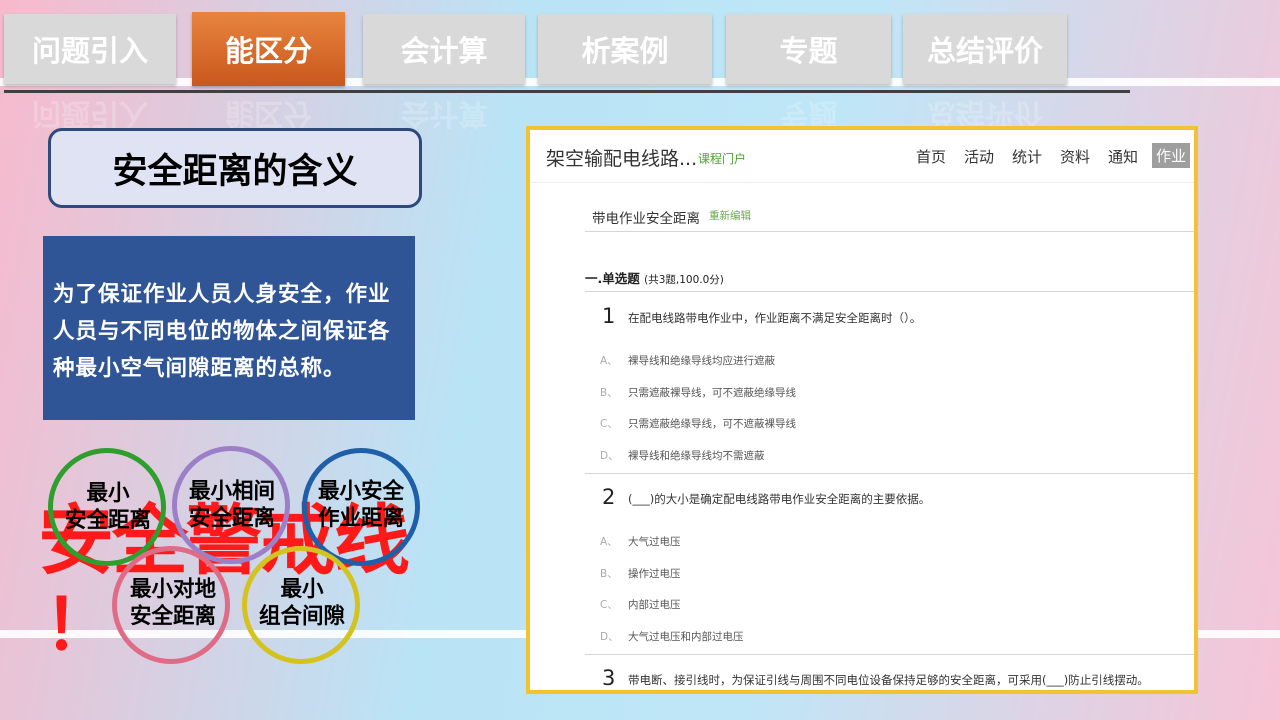 The width and height of the screenshot is (1280, 720). I want to click on circle-label: 最小对地 安全距离, so click(173, 603).